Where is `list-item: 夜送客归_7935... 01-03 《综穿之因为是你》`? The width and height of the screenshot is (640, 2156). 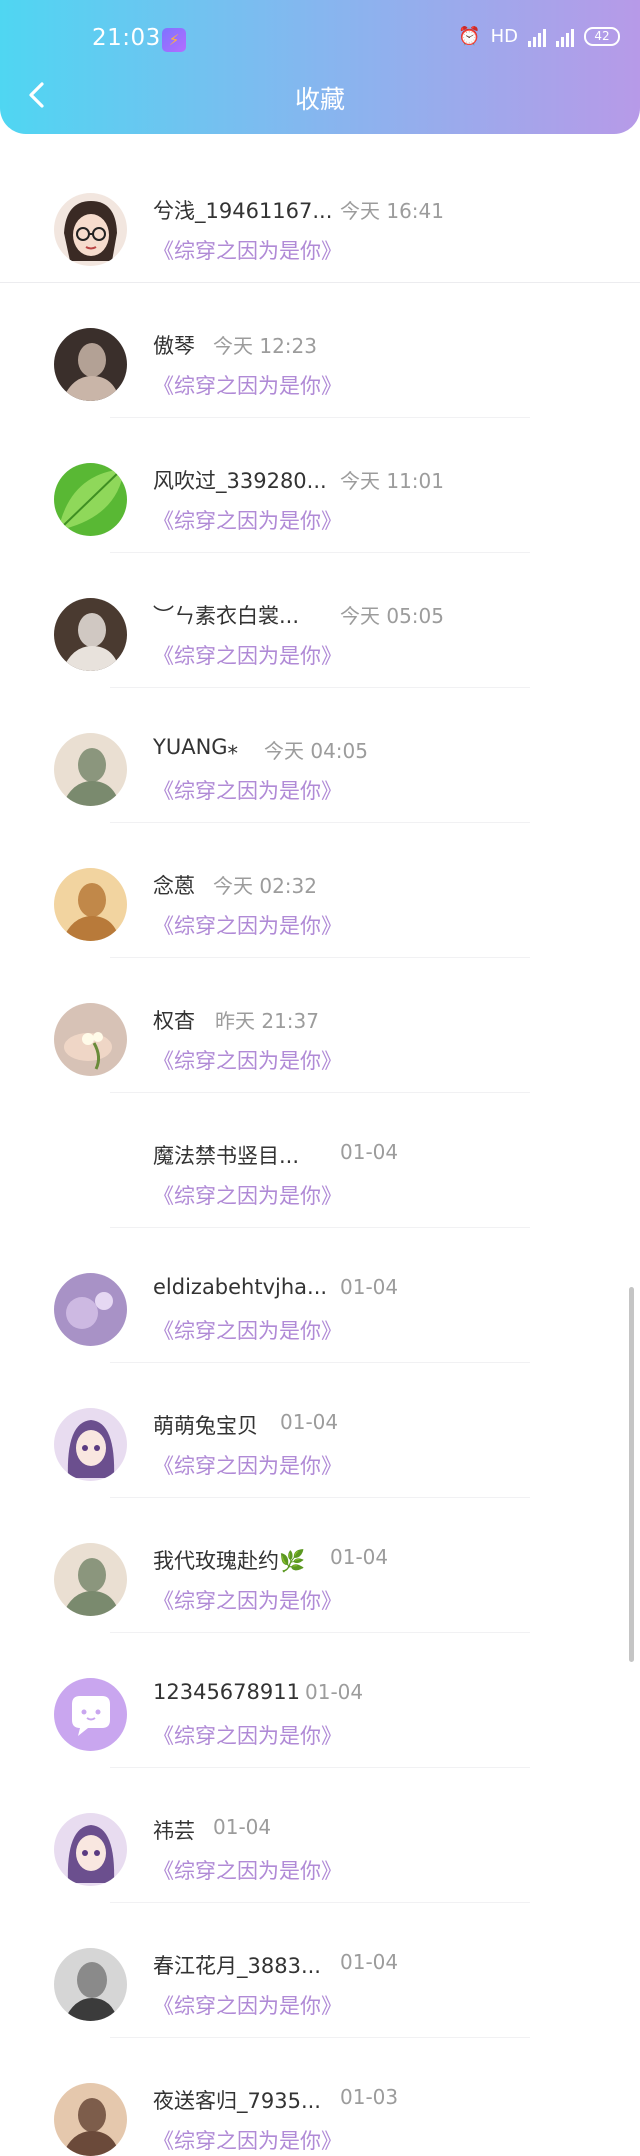 list-item: 夜送客归_7935... 01-03 《综穿之因为是你》 is located at coordinates (320, 2097).